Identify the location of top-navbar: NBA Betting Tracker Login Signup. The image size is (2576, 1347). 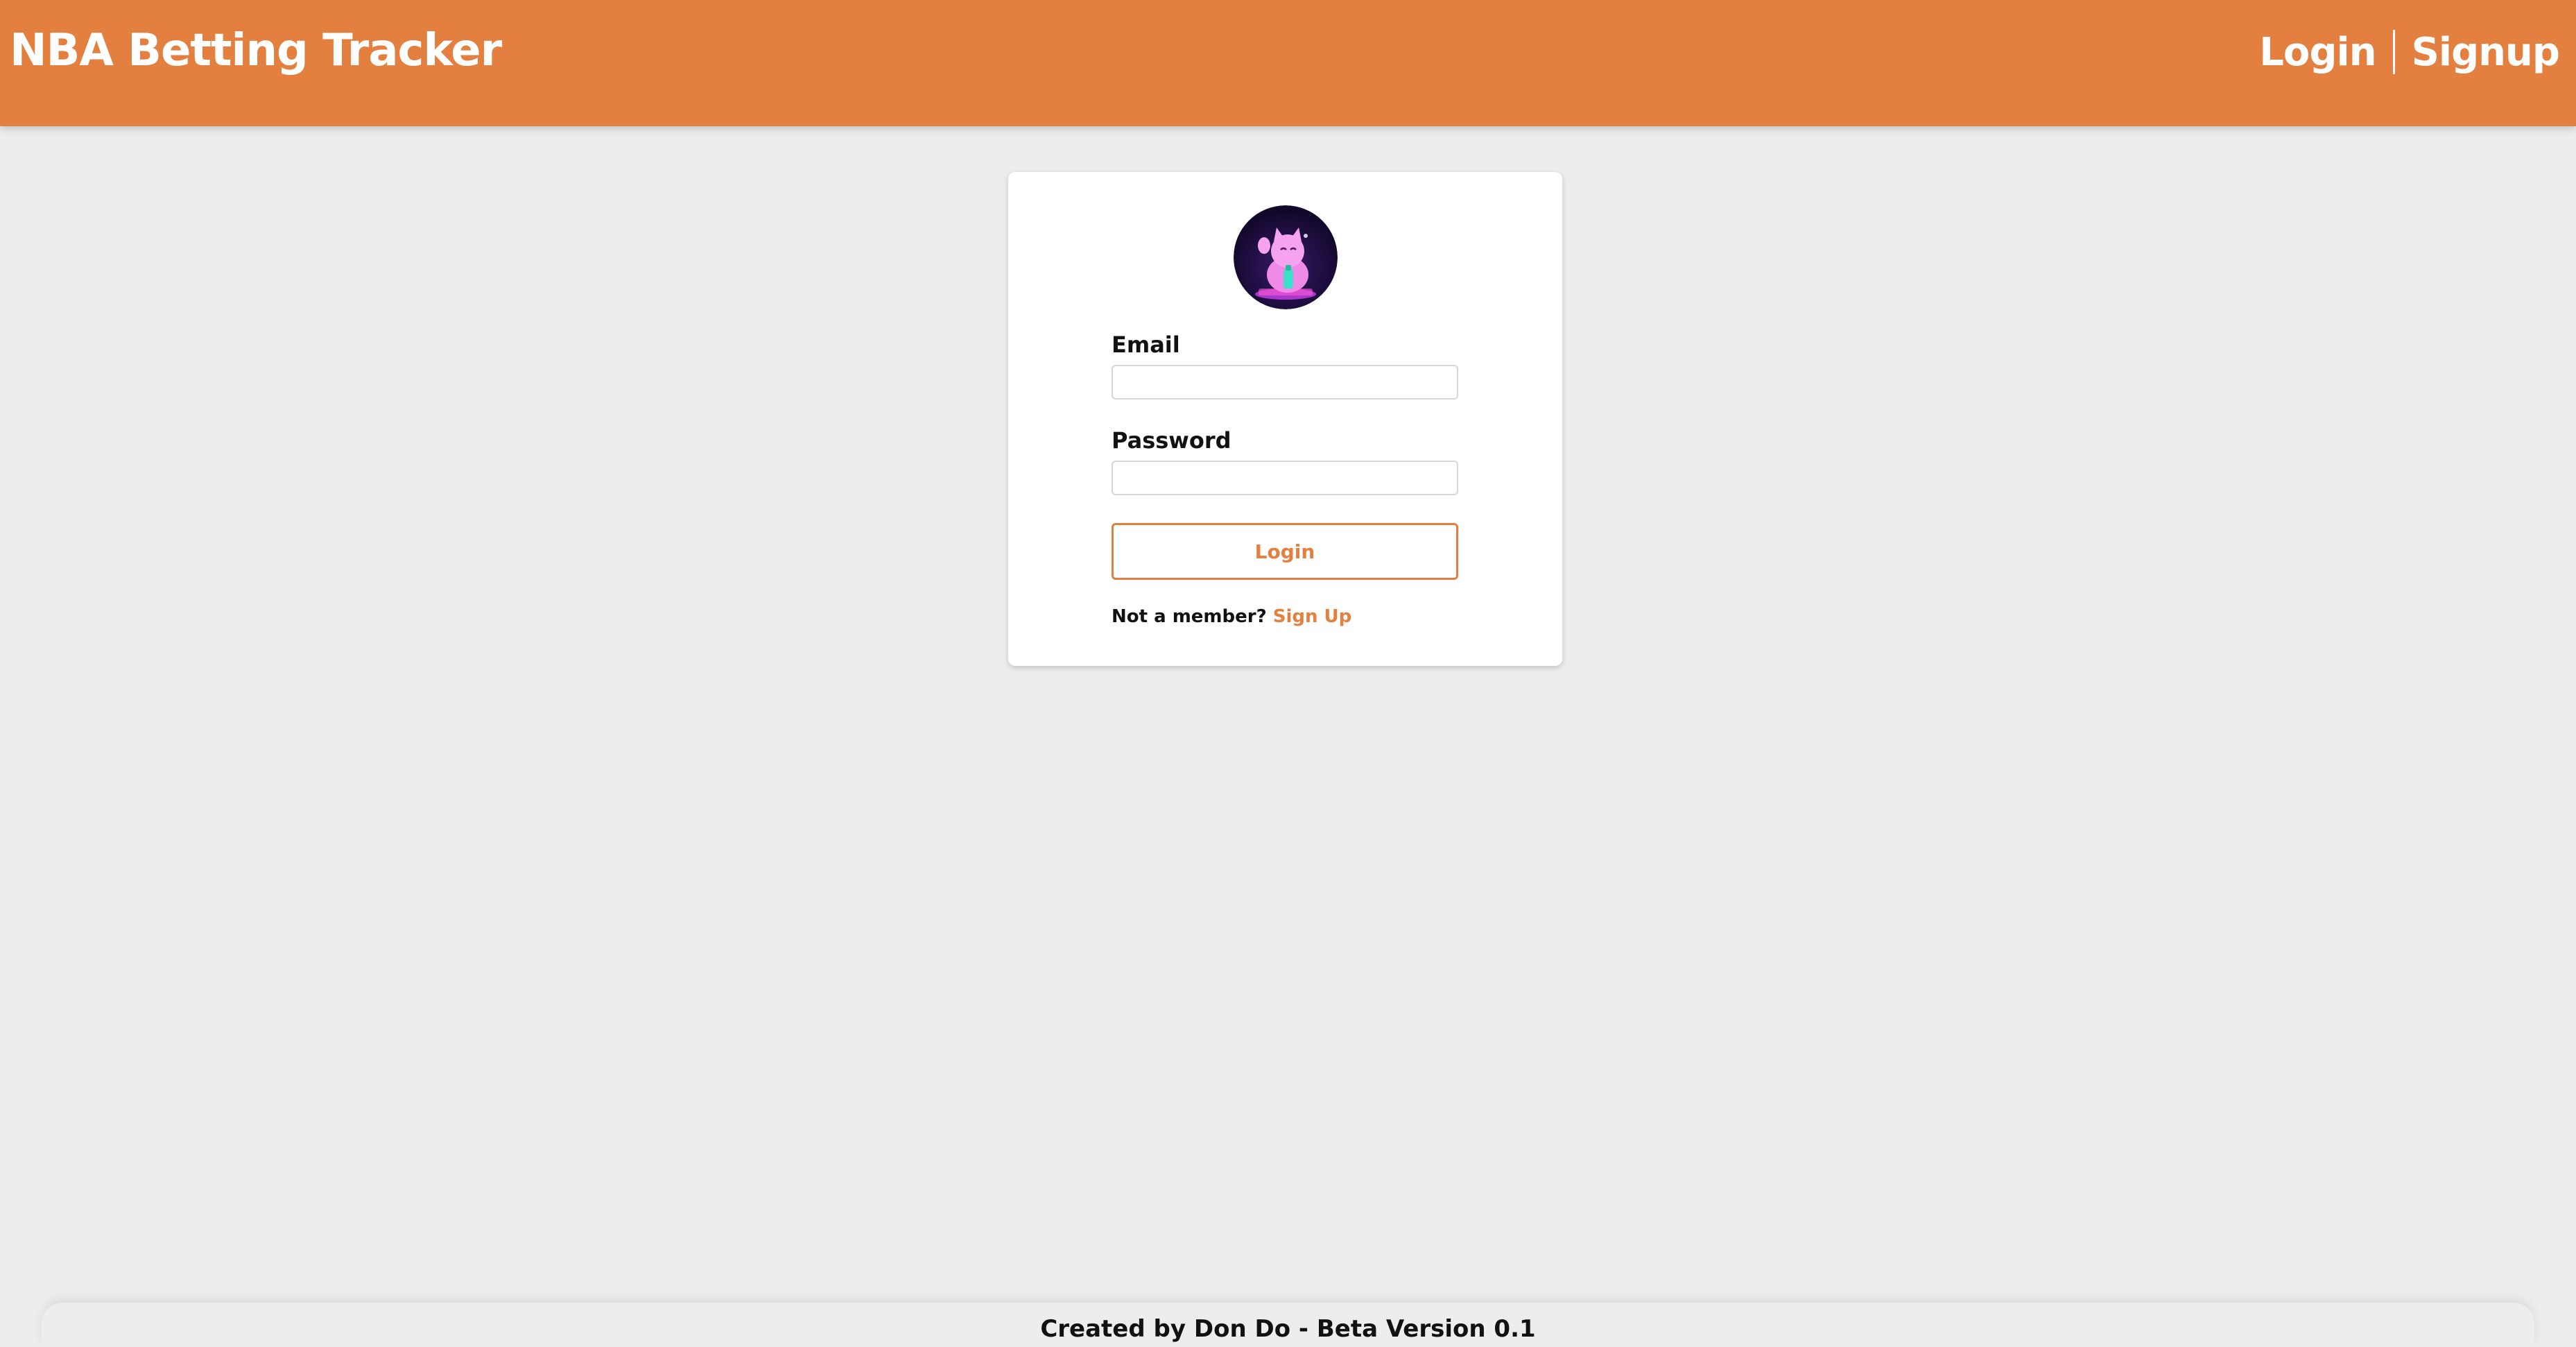
(1288, 63).